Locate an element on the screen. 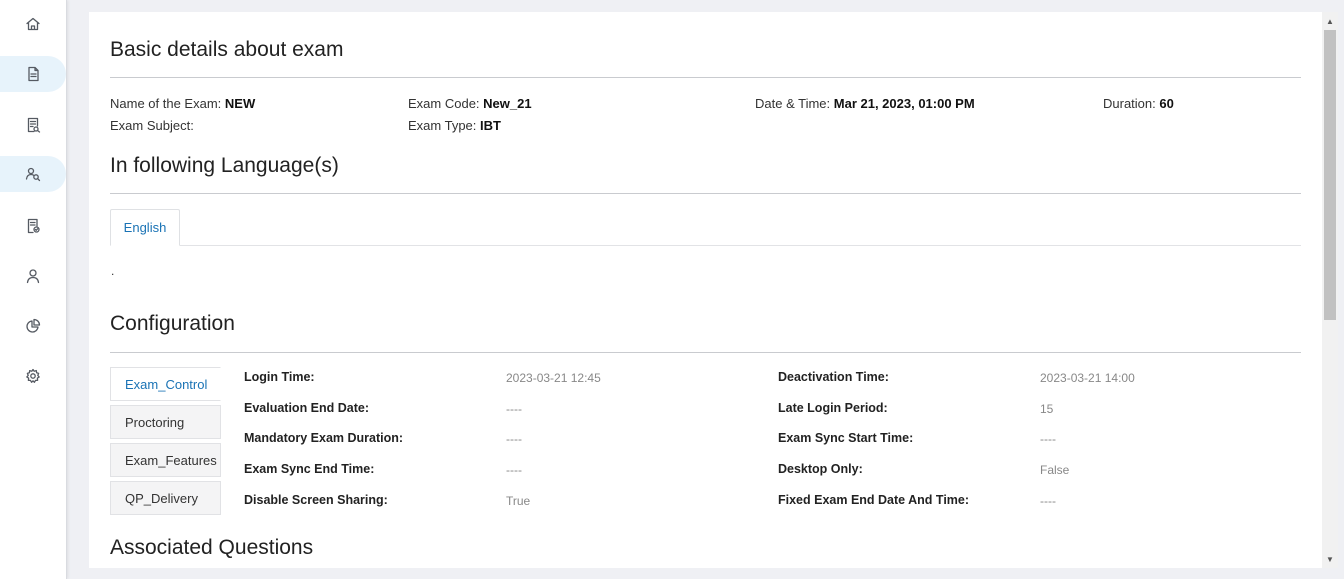 This screenshot has width=1344, height=579. sidebar is located at coordinates (33, 289).